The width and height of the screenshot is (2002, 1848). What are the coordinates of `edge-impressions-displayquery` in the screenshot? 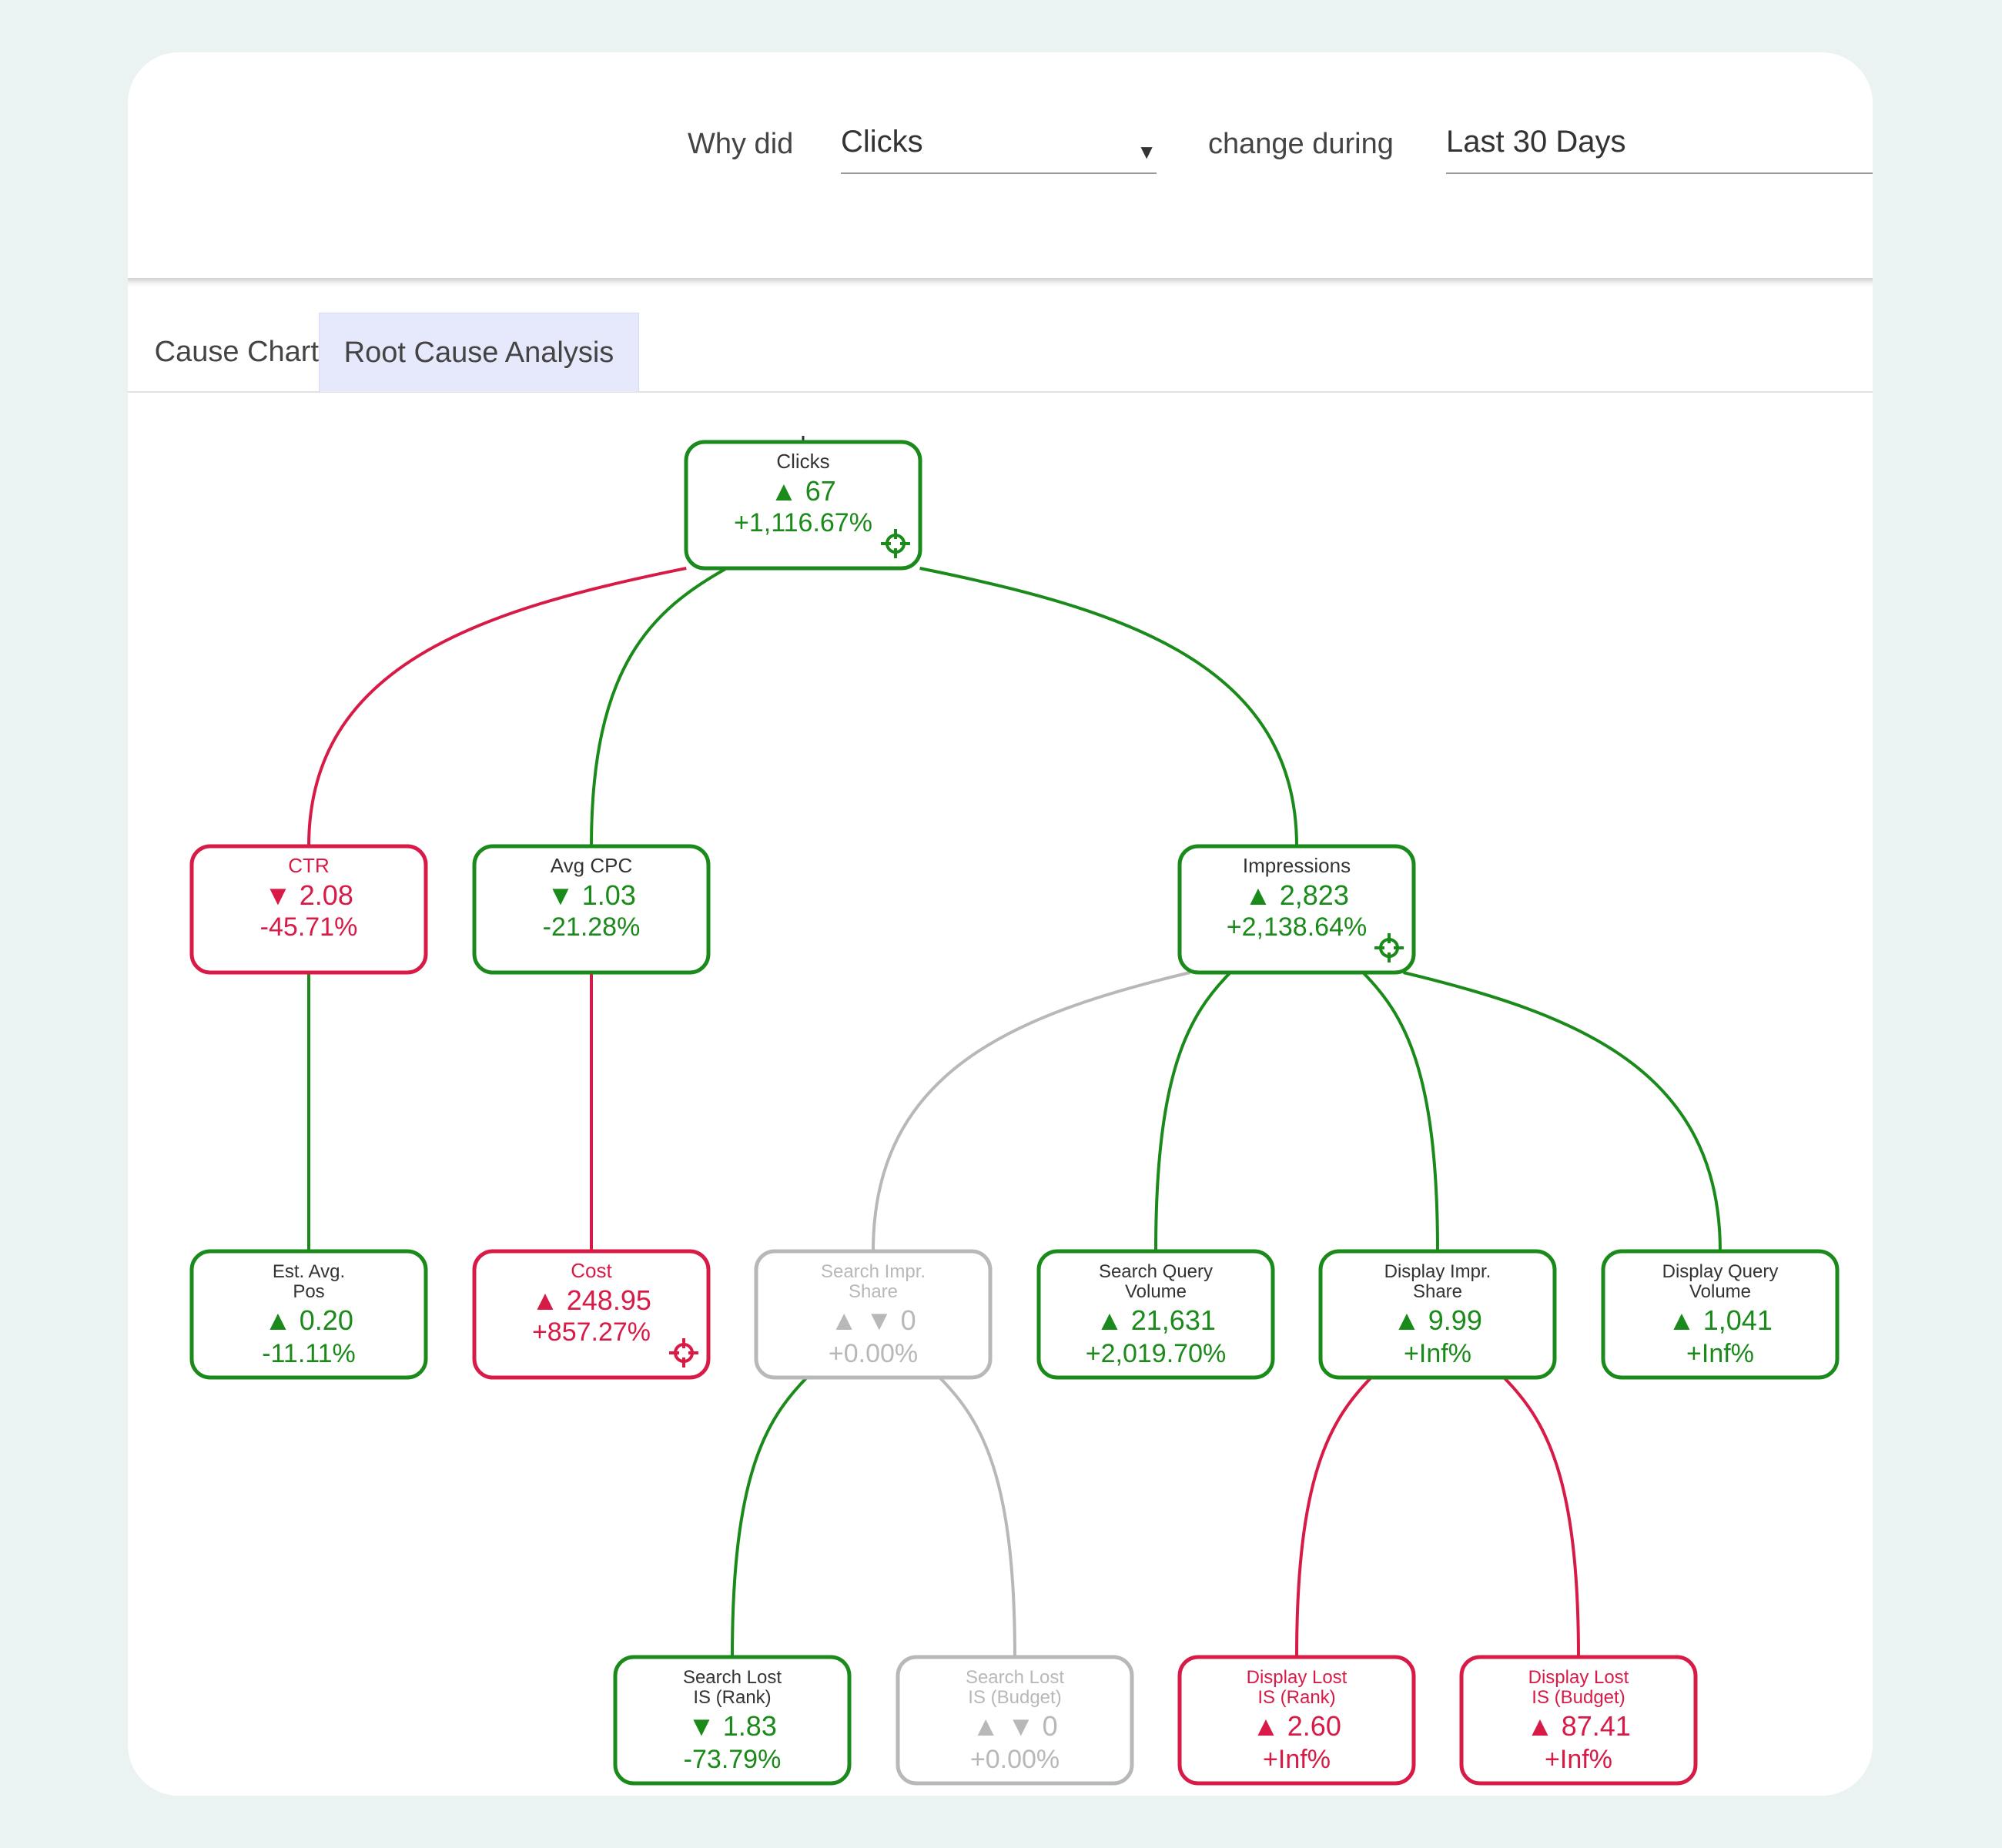 It's located at (1562, 1111).